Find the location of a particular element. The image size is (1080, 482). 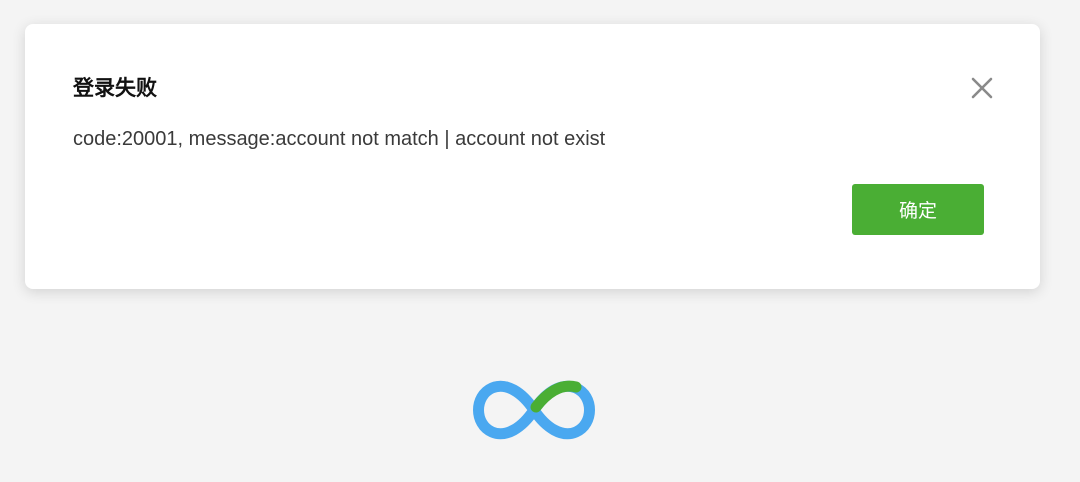

infinity-logo-icon is located at coordinates (534, 410).